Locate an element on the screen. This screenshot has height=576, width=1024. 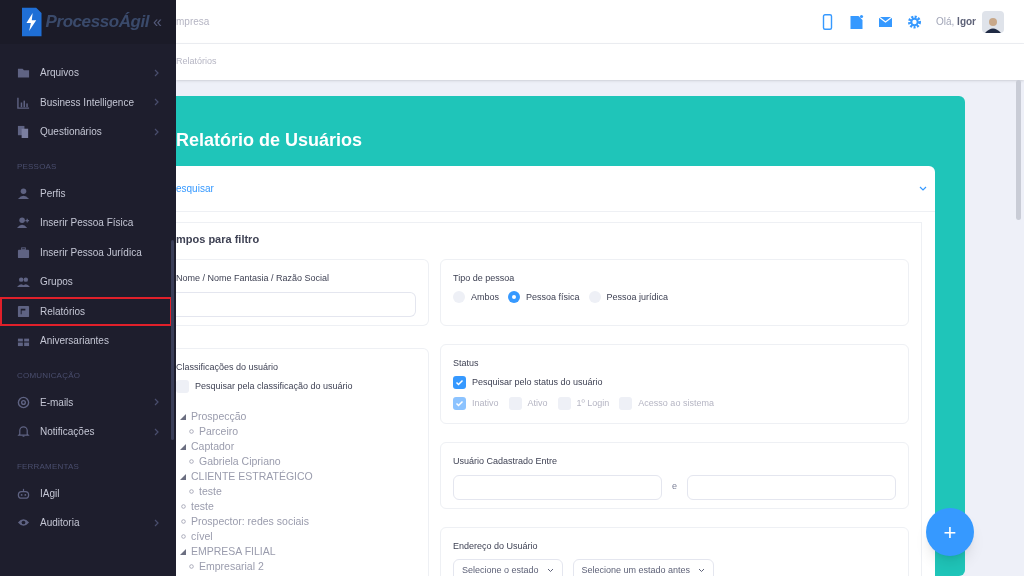
field-label: Status is located at coordinates (466, 363).